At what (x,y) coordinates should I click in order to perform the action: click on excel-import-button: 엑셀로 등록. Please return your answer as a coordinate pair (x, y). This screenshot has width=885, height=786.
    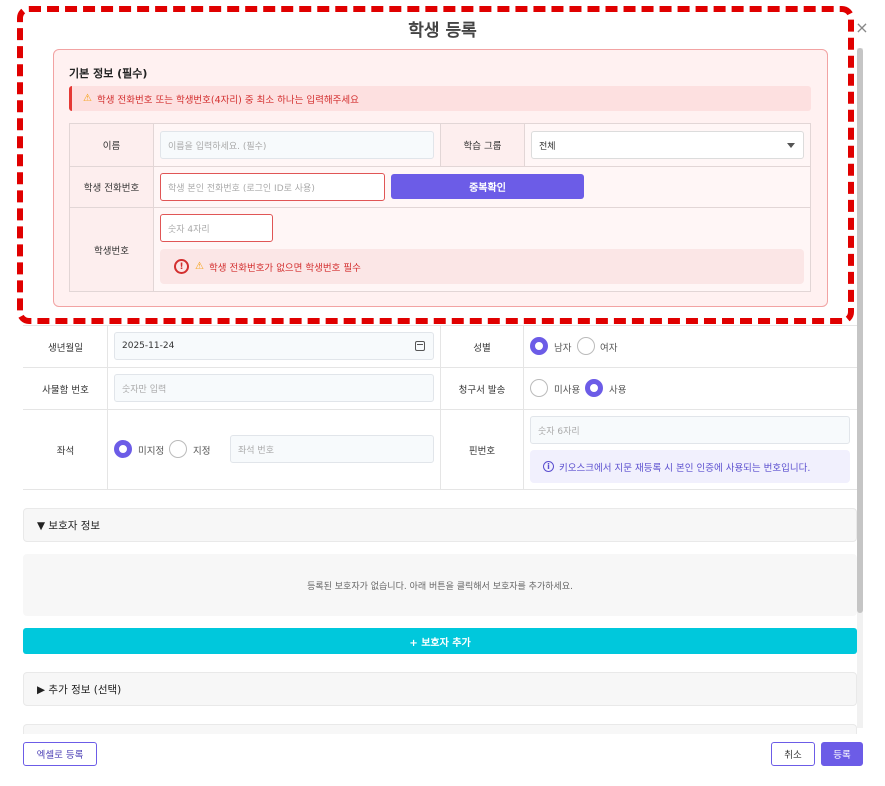
    Looking at the image, I should click on (60, 754).